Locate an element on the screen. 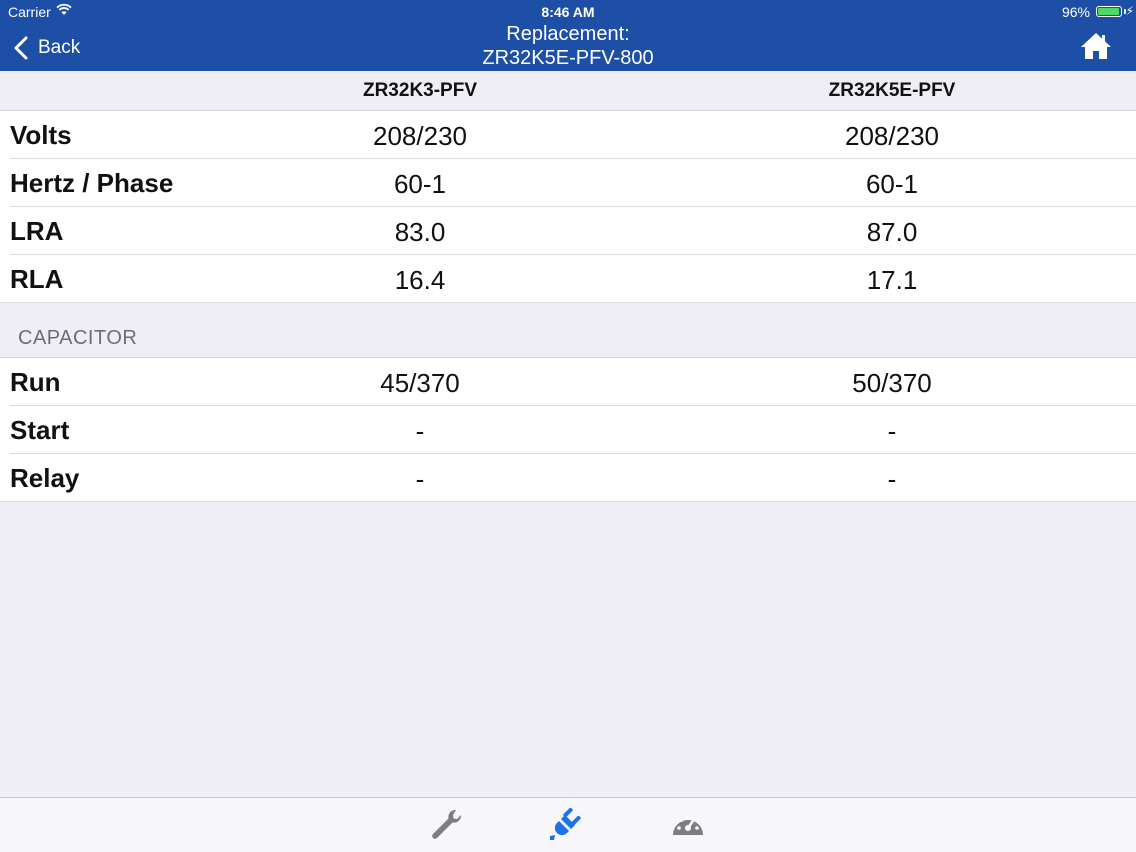  row-label: Relay is located at coordinates (45, 478).